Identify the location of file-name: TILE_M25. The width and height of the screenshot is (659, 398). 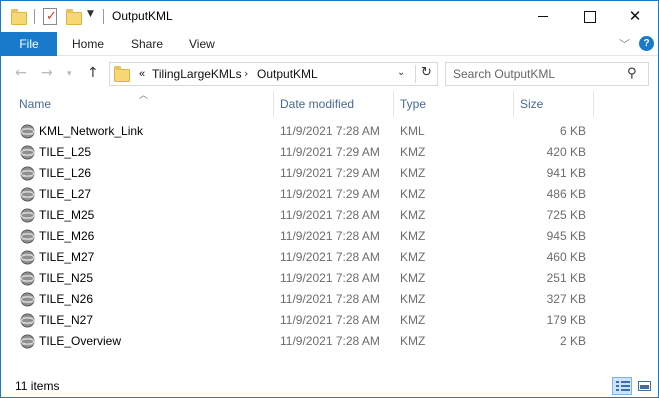
(67, 215).